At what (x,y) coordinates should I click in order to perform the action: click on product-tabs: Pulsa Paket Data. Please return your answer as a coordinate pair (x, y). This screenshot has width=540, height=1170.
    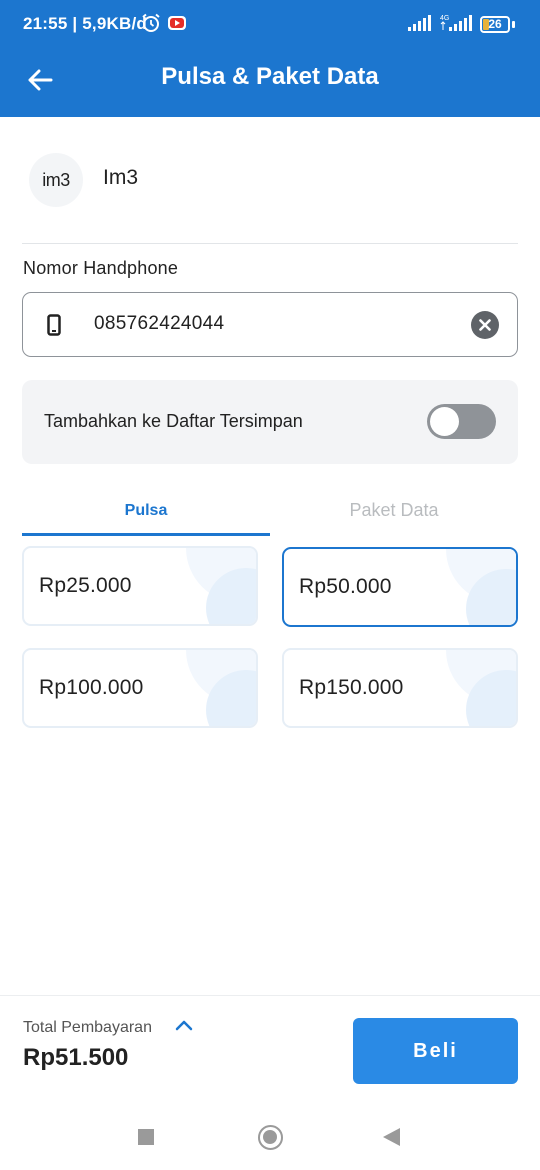
    Looking at the image, I should click on (270, 513).